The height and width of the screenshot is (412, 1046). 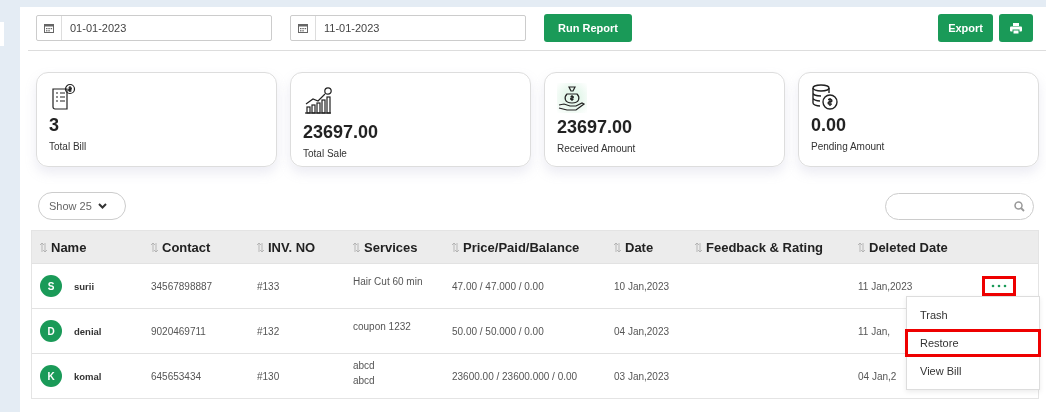 I want to click on chevron-down-icon, so click(x=102, y=206).